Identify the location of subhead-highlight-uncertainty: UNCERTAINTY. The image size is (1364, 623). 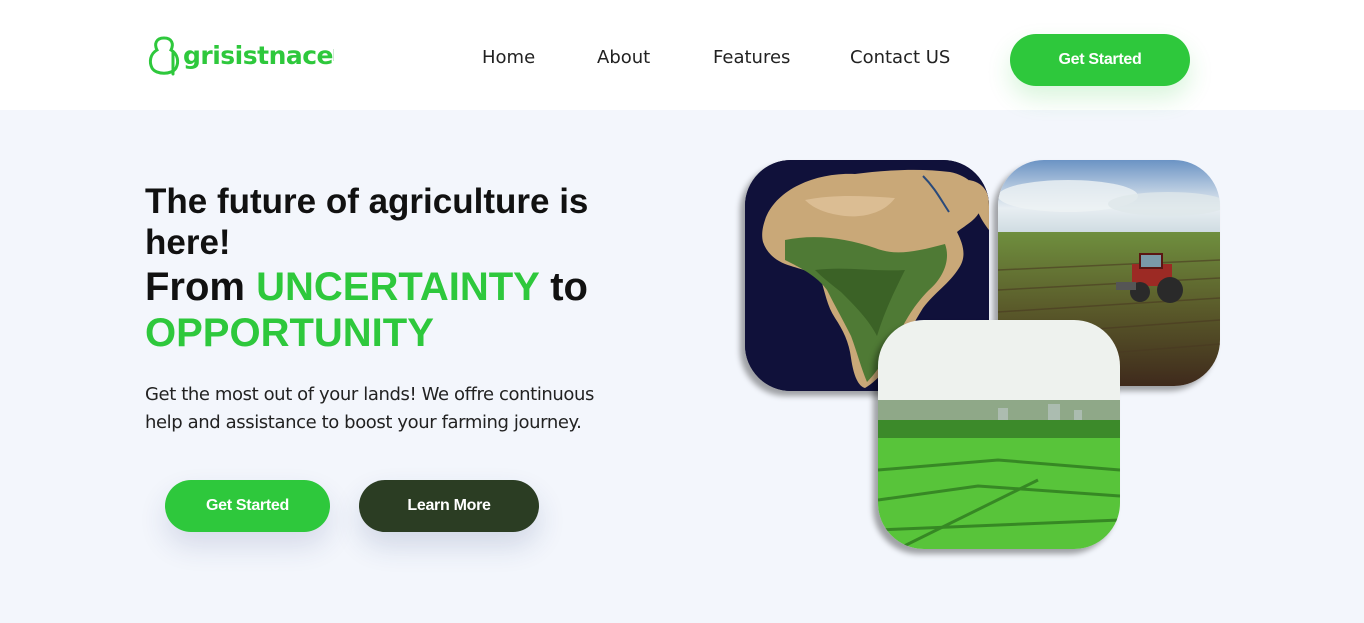
(398, 287).